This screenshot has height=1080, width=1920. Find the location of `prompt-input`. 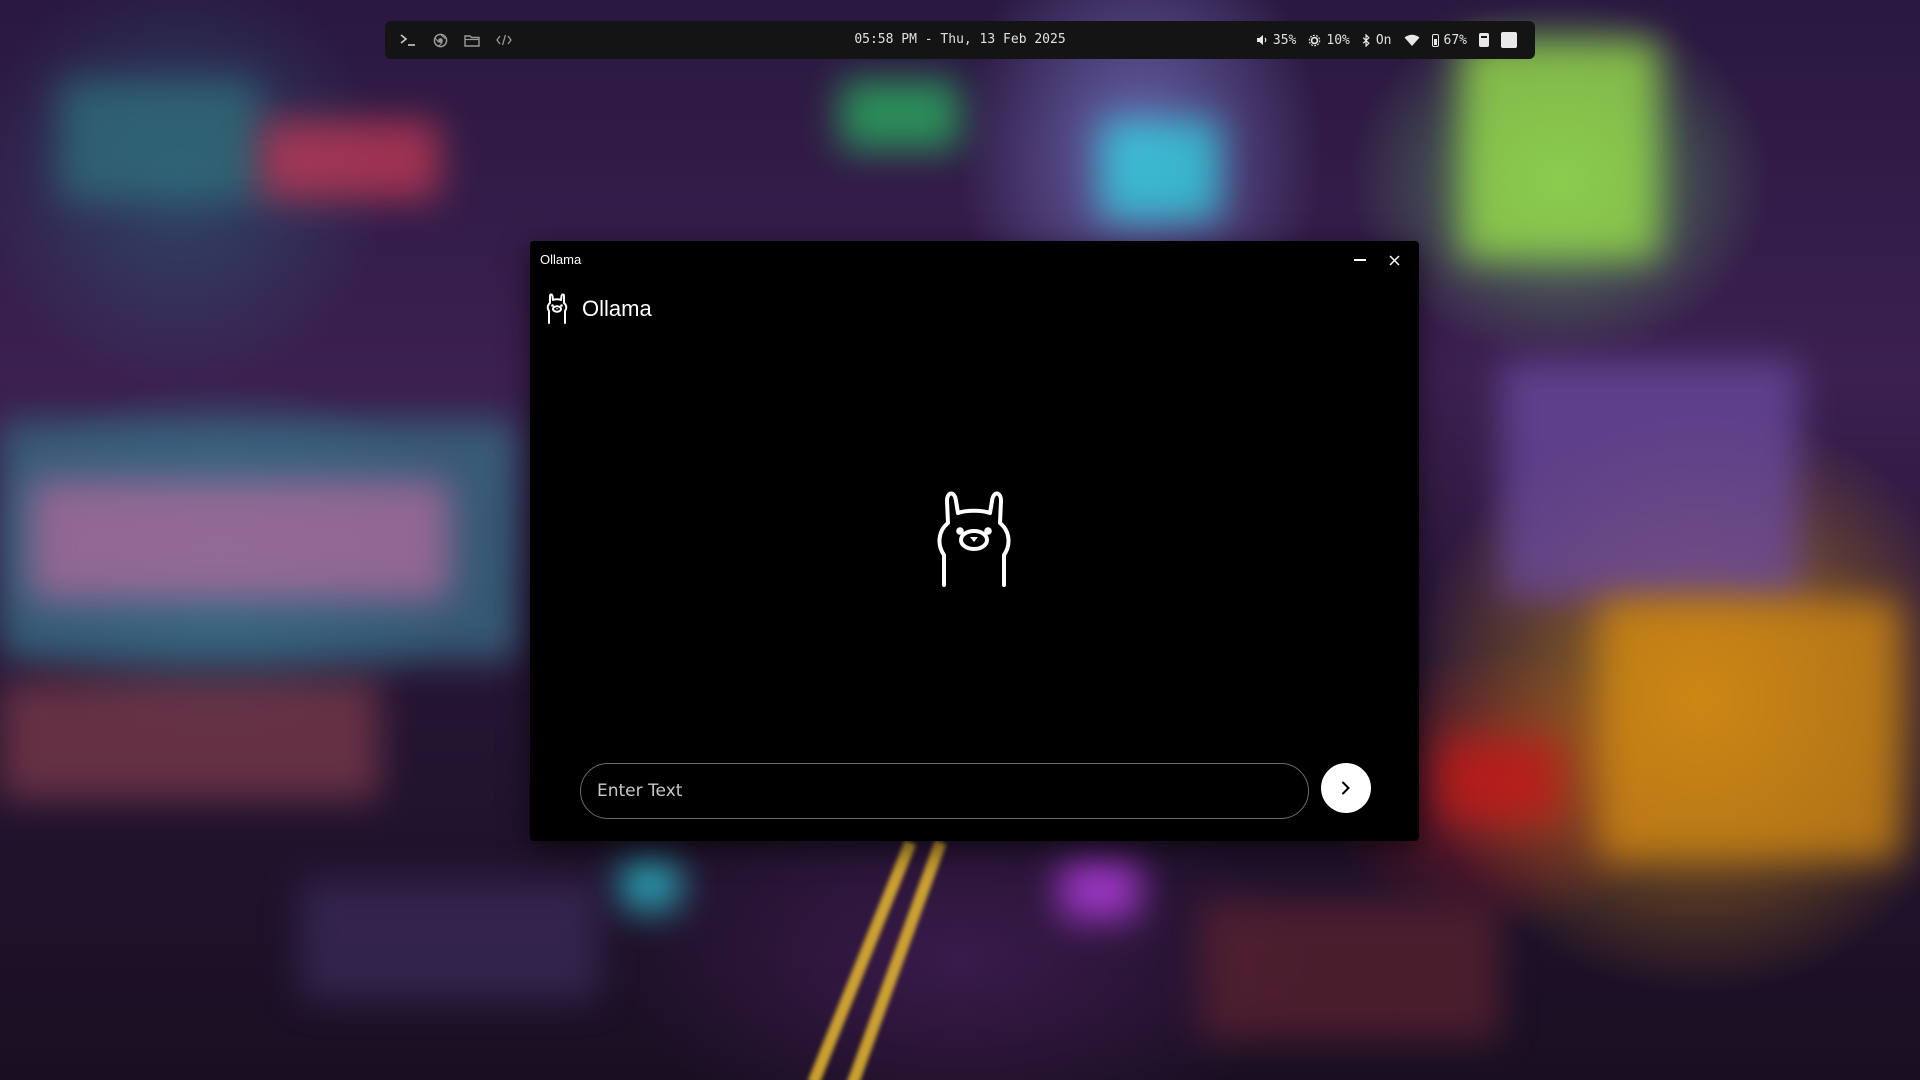

prompt-input is located at coordinates (944, 791).